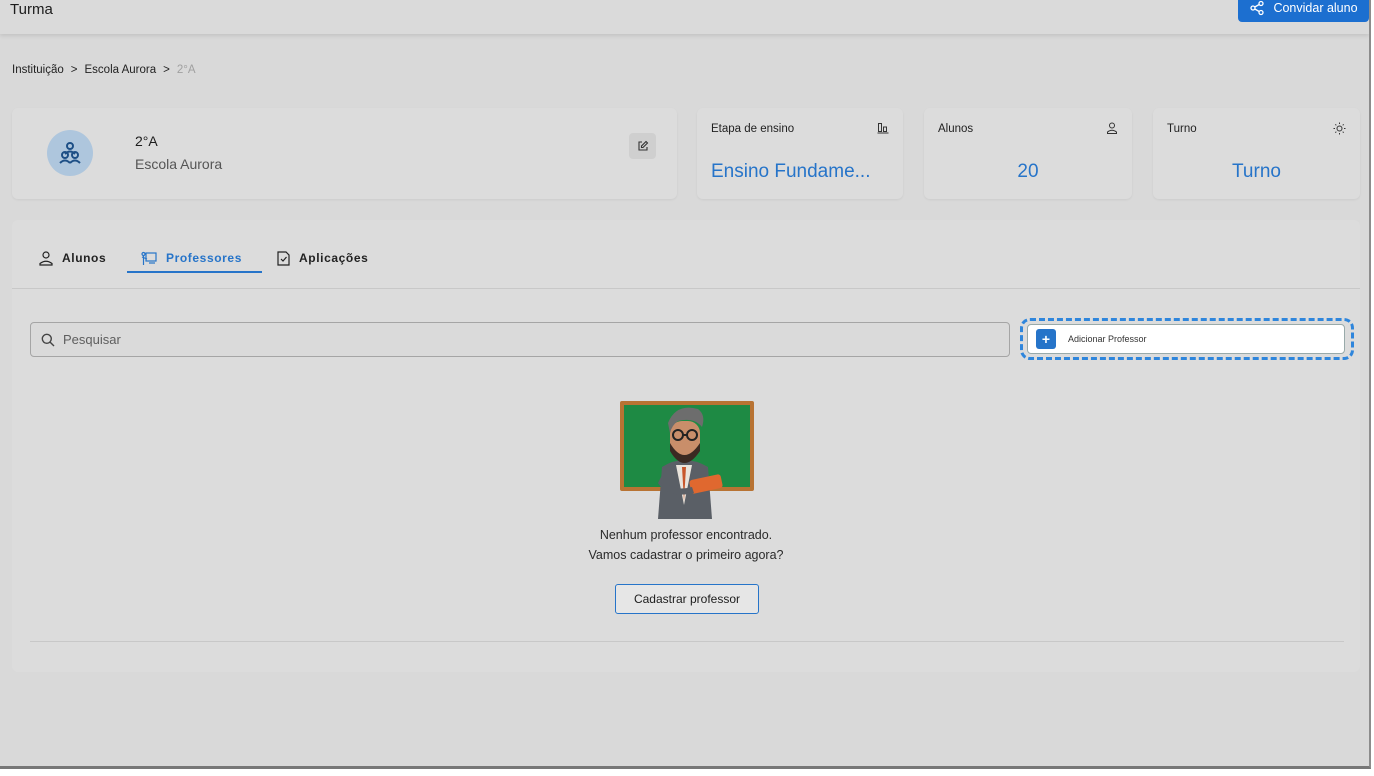  I want to click on stat-label: Turno, so click(1182, 129).